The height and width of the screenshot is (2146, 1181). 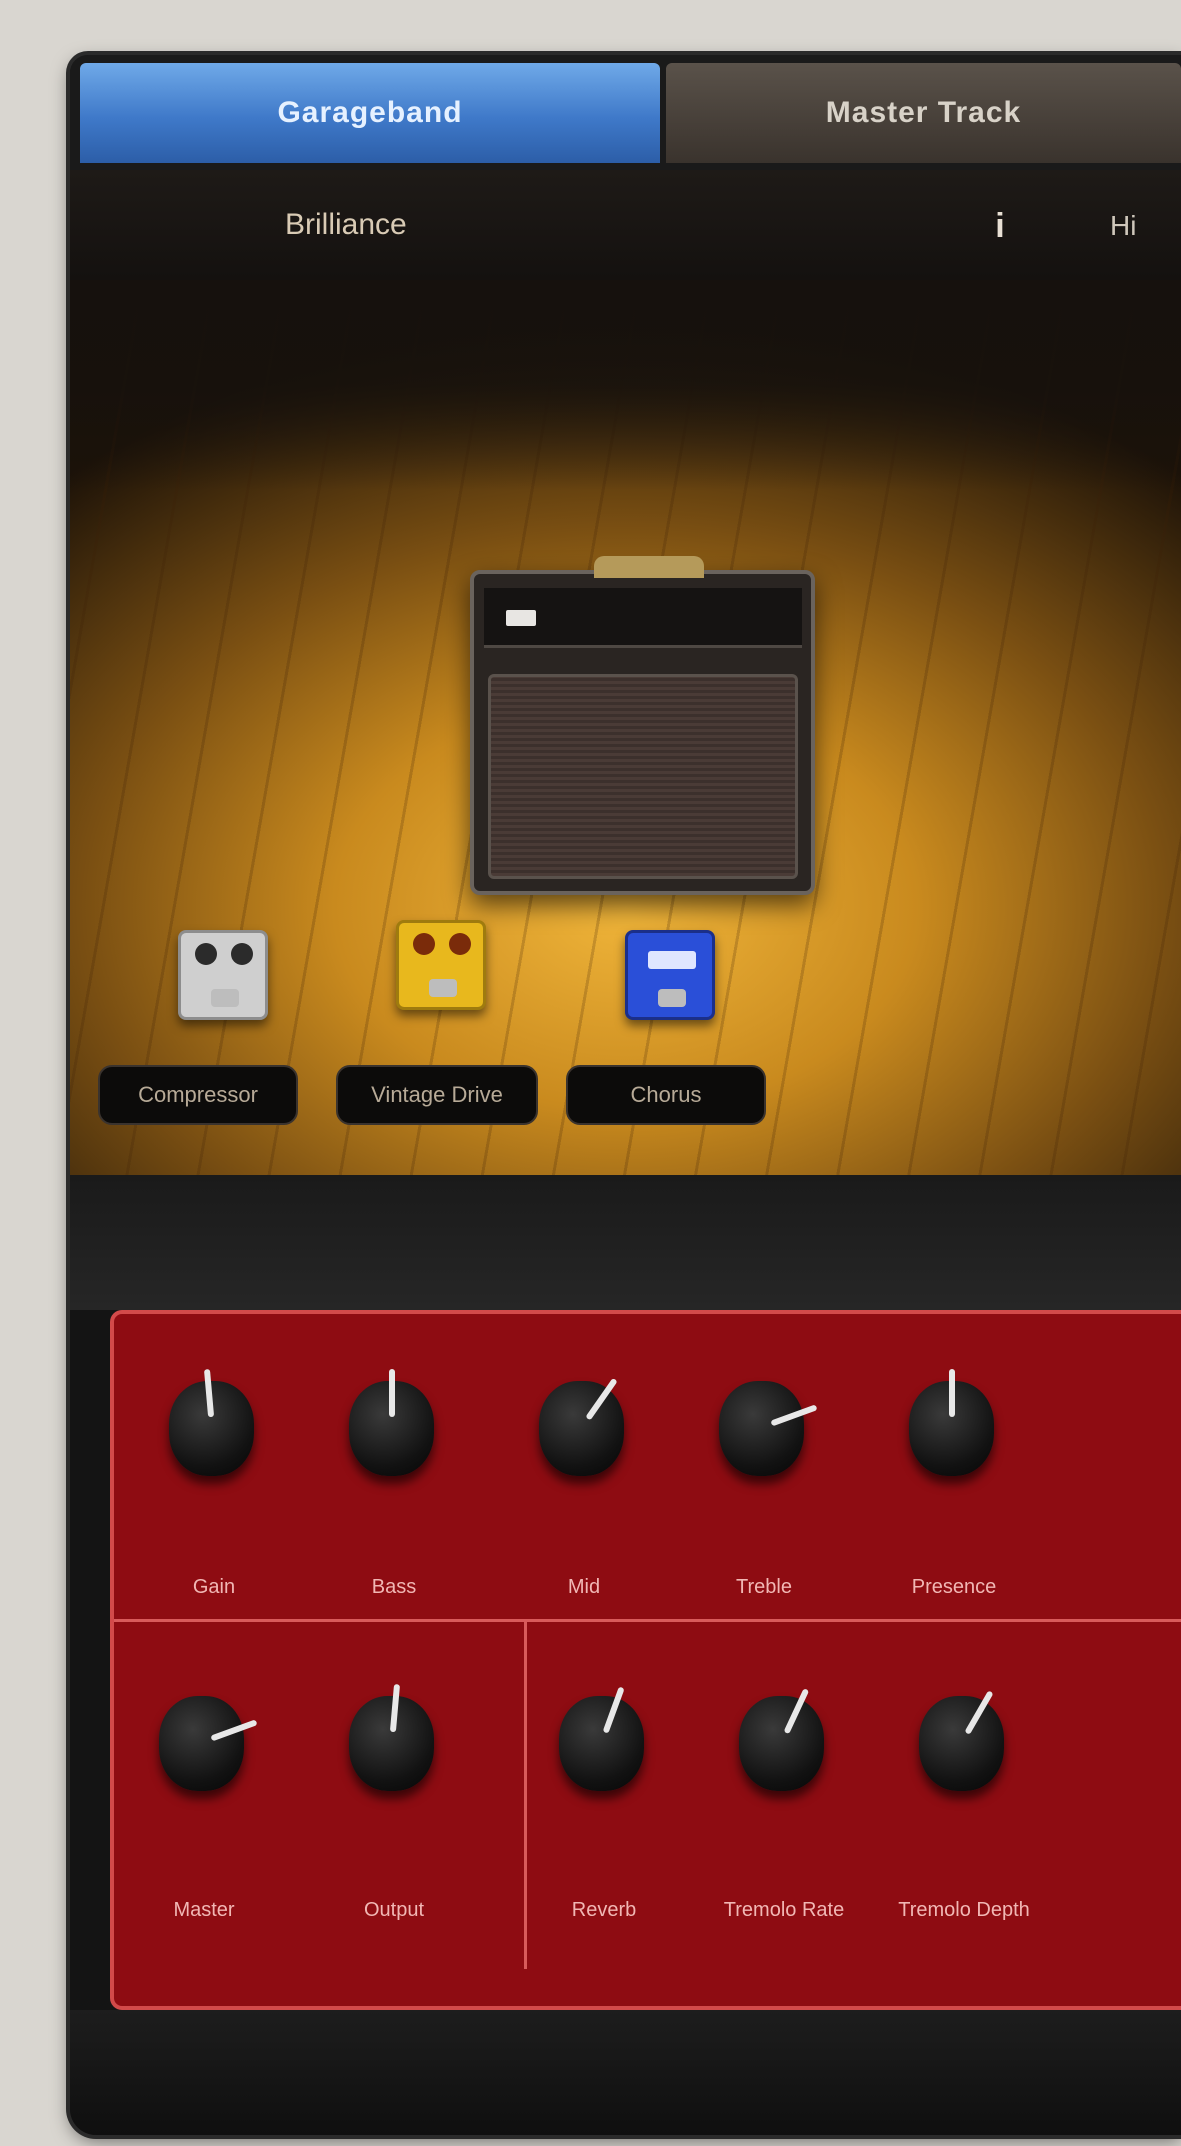 What do you see at coordinates (764, 1587) in the screenshot?
I see `knob-label: Treble` at bounding box center [764, 1587].